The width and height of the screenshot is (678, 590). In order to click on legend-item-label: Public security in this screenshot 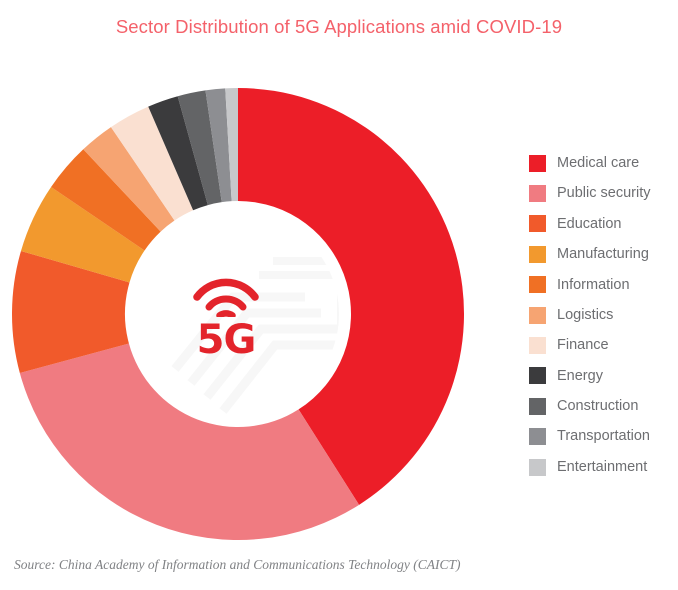, I will do `click(604, 193)`.